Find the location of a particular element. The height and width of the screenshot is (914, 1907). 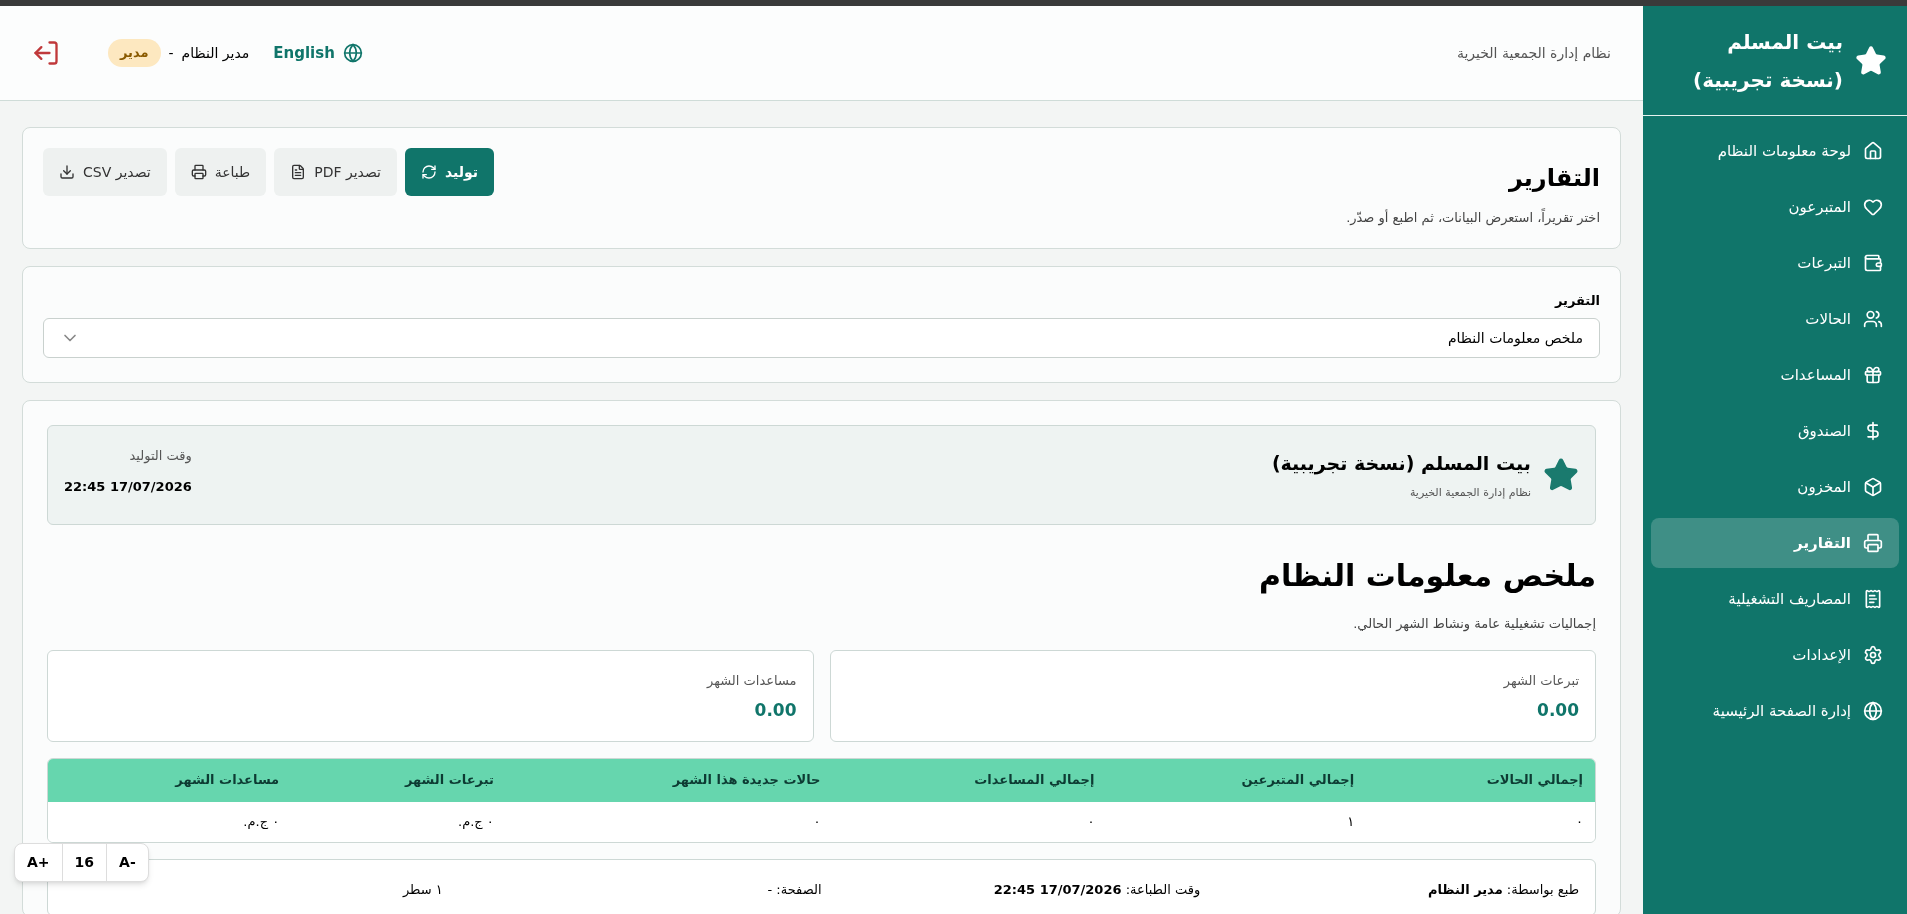

toolbar-button: طباعة is located at coordinates (220, 172).